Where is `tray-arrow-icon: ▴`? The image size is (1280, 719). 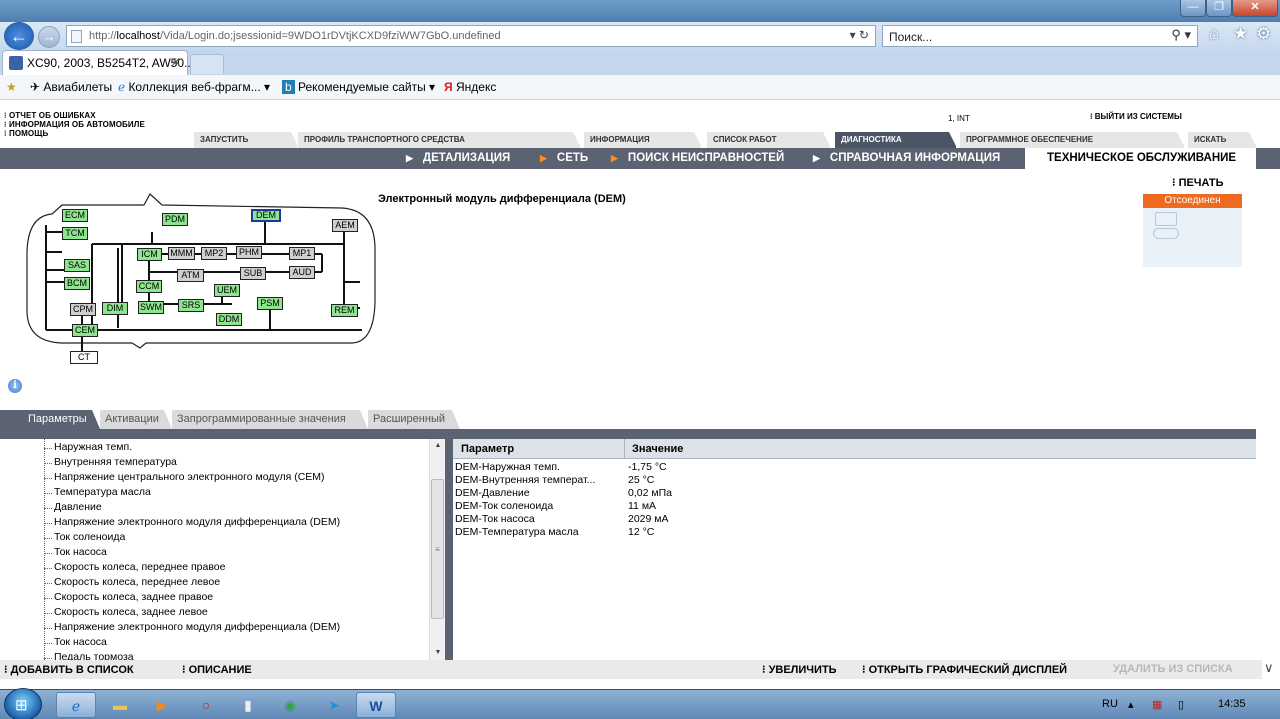
tray-arrow-icon: ▴ is located at coordinates (1131, 704).